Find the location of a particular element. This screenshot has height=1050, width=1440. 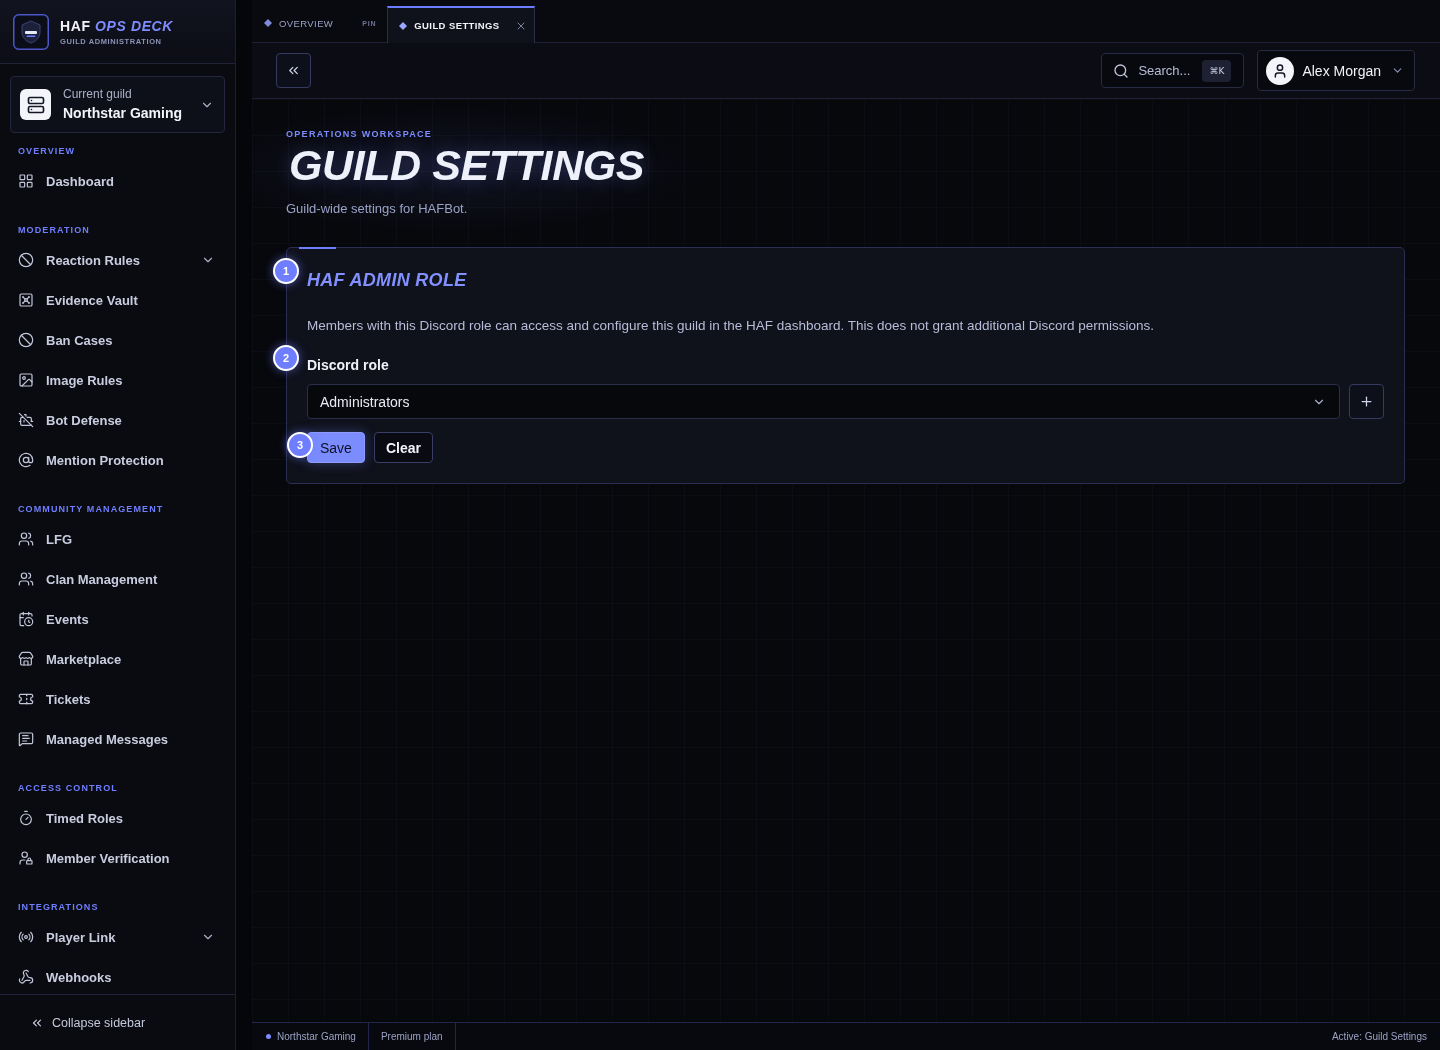

status-dot-icon is located at coordinates (268, 1036).